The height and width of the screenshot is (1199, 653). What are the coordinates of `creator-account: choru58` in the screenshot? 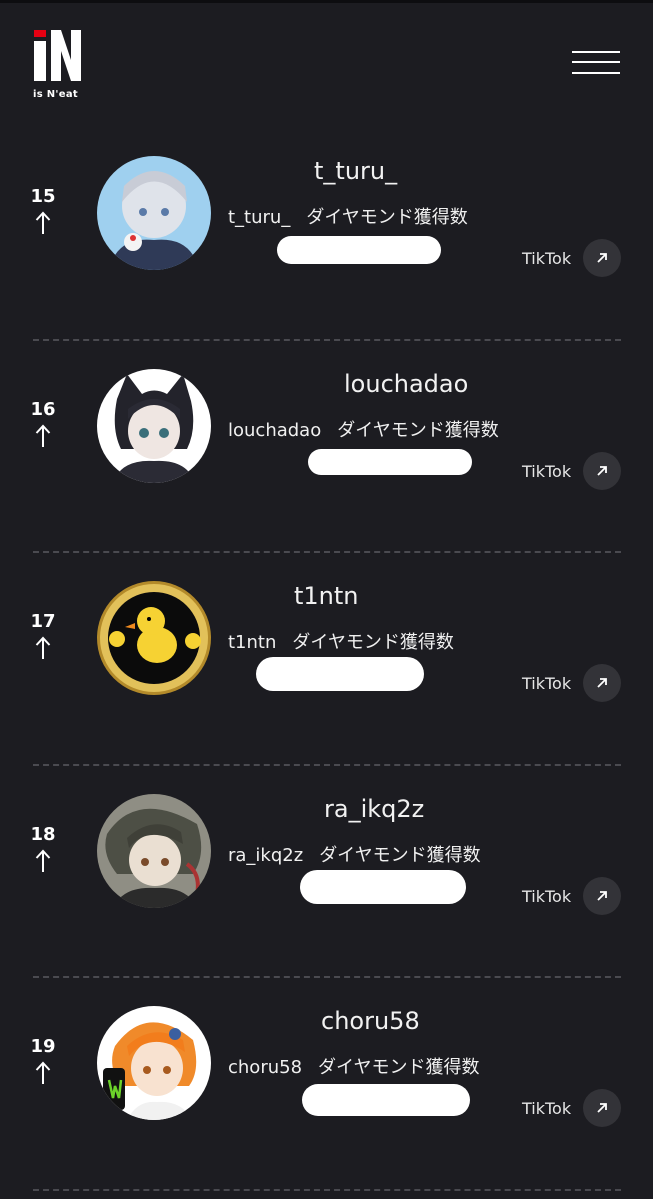 It's located at (265, 1067).